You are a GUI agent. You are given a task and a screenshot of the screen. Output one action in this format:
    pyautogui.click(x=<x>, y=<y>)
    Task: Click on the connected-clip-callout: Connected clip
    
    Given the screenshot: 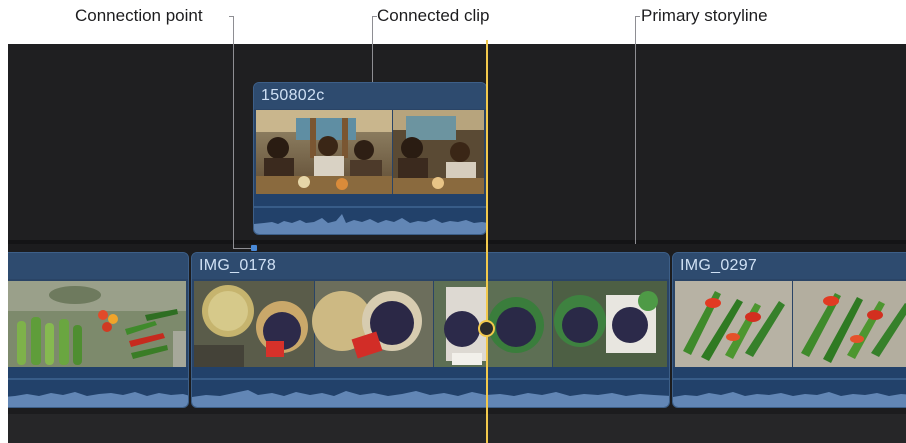 What is the action you would take?
    pyautogui.click(x=433, y=15)
    